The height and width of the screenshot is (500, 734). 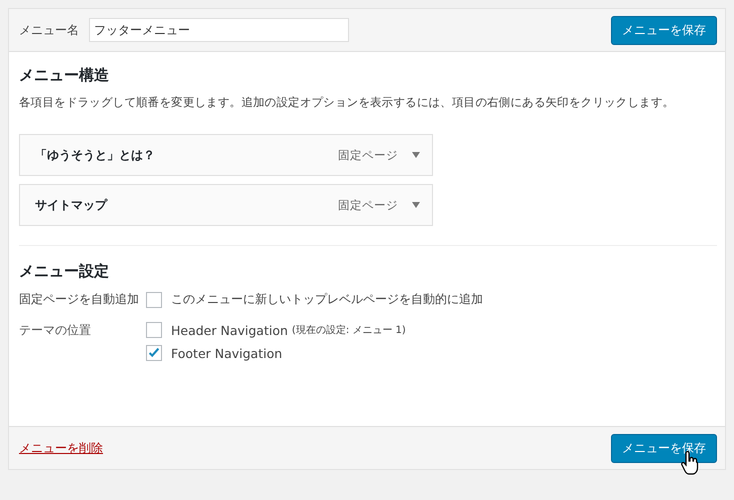 What do you see at coordinates (226, 205) in the screenshot?
I see `menu-item: サイトマップ 固定ページ` at bounding box center [226, 205].